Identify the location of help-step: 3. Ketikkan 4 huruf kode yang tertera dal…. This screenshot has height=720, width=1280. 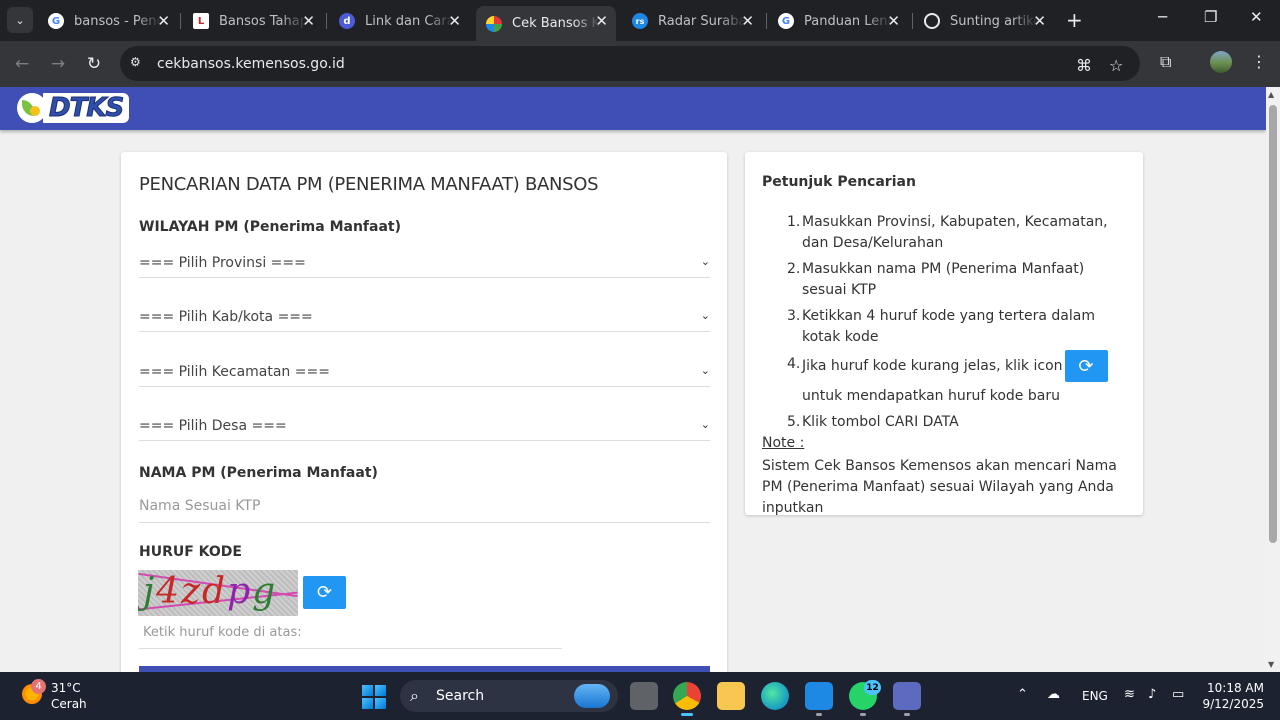
(941, 326).